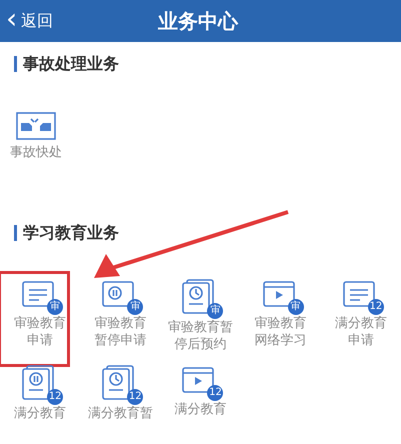  What do you see at coordinates (36, 126) in the screenshot?
I see `car-crash-icon` at bounding box center [36, 126].